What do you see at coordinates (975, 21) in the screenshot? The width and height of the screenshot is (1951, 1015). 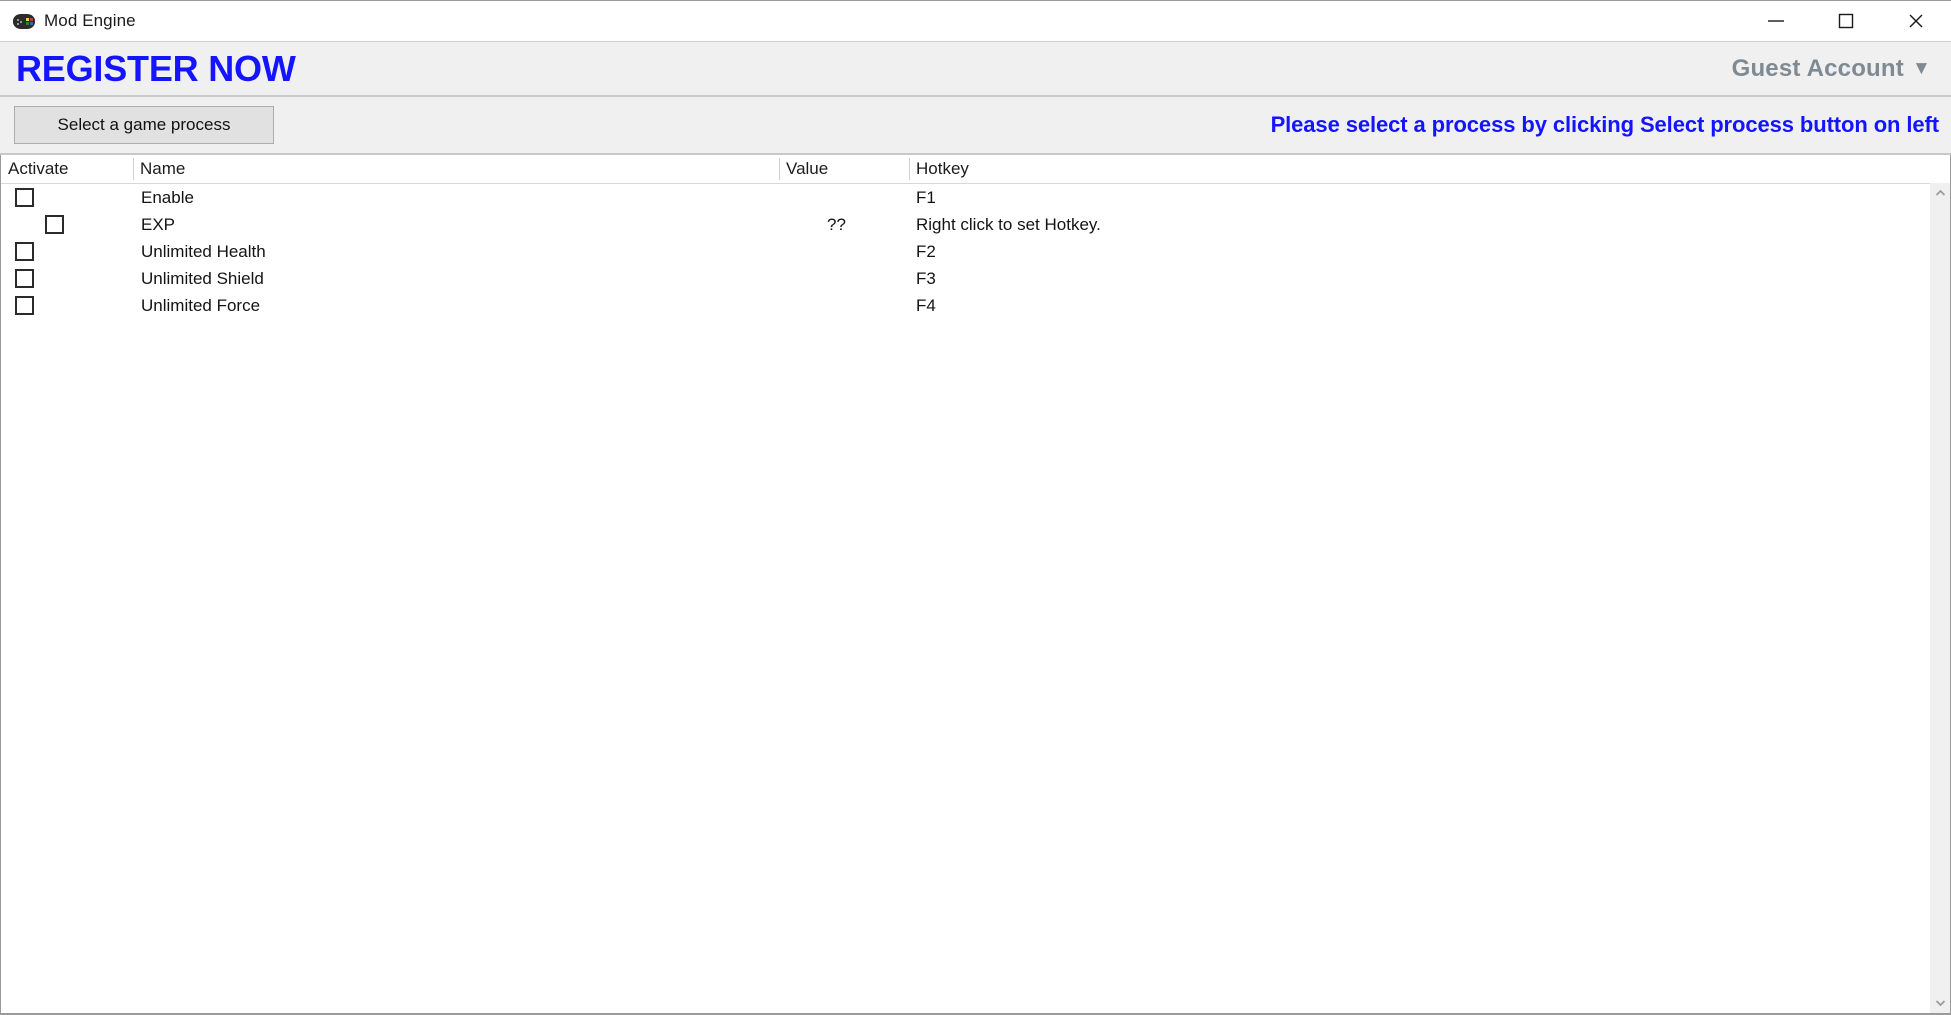 I see `title-bar: Mod Engine` at bounding box center [975, 21].